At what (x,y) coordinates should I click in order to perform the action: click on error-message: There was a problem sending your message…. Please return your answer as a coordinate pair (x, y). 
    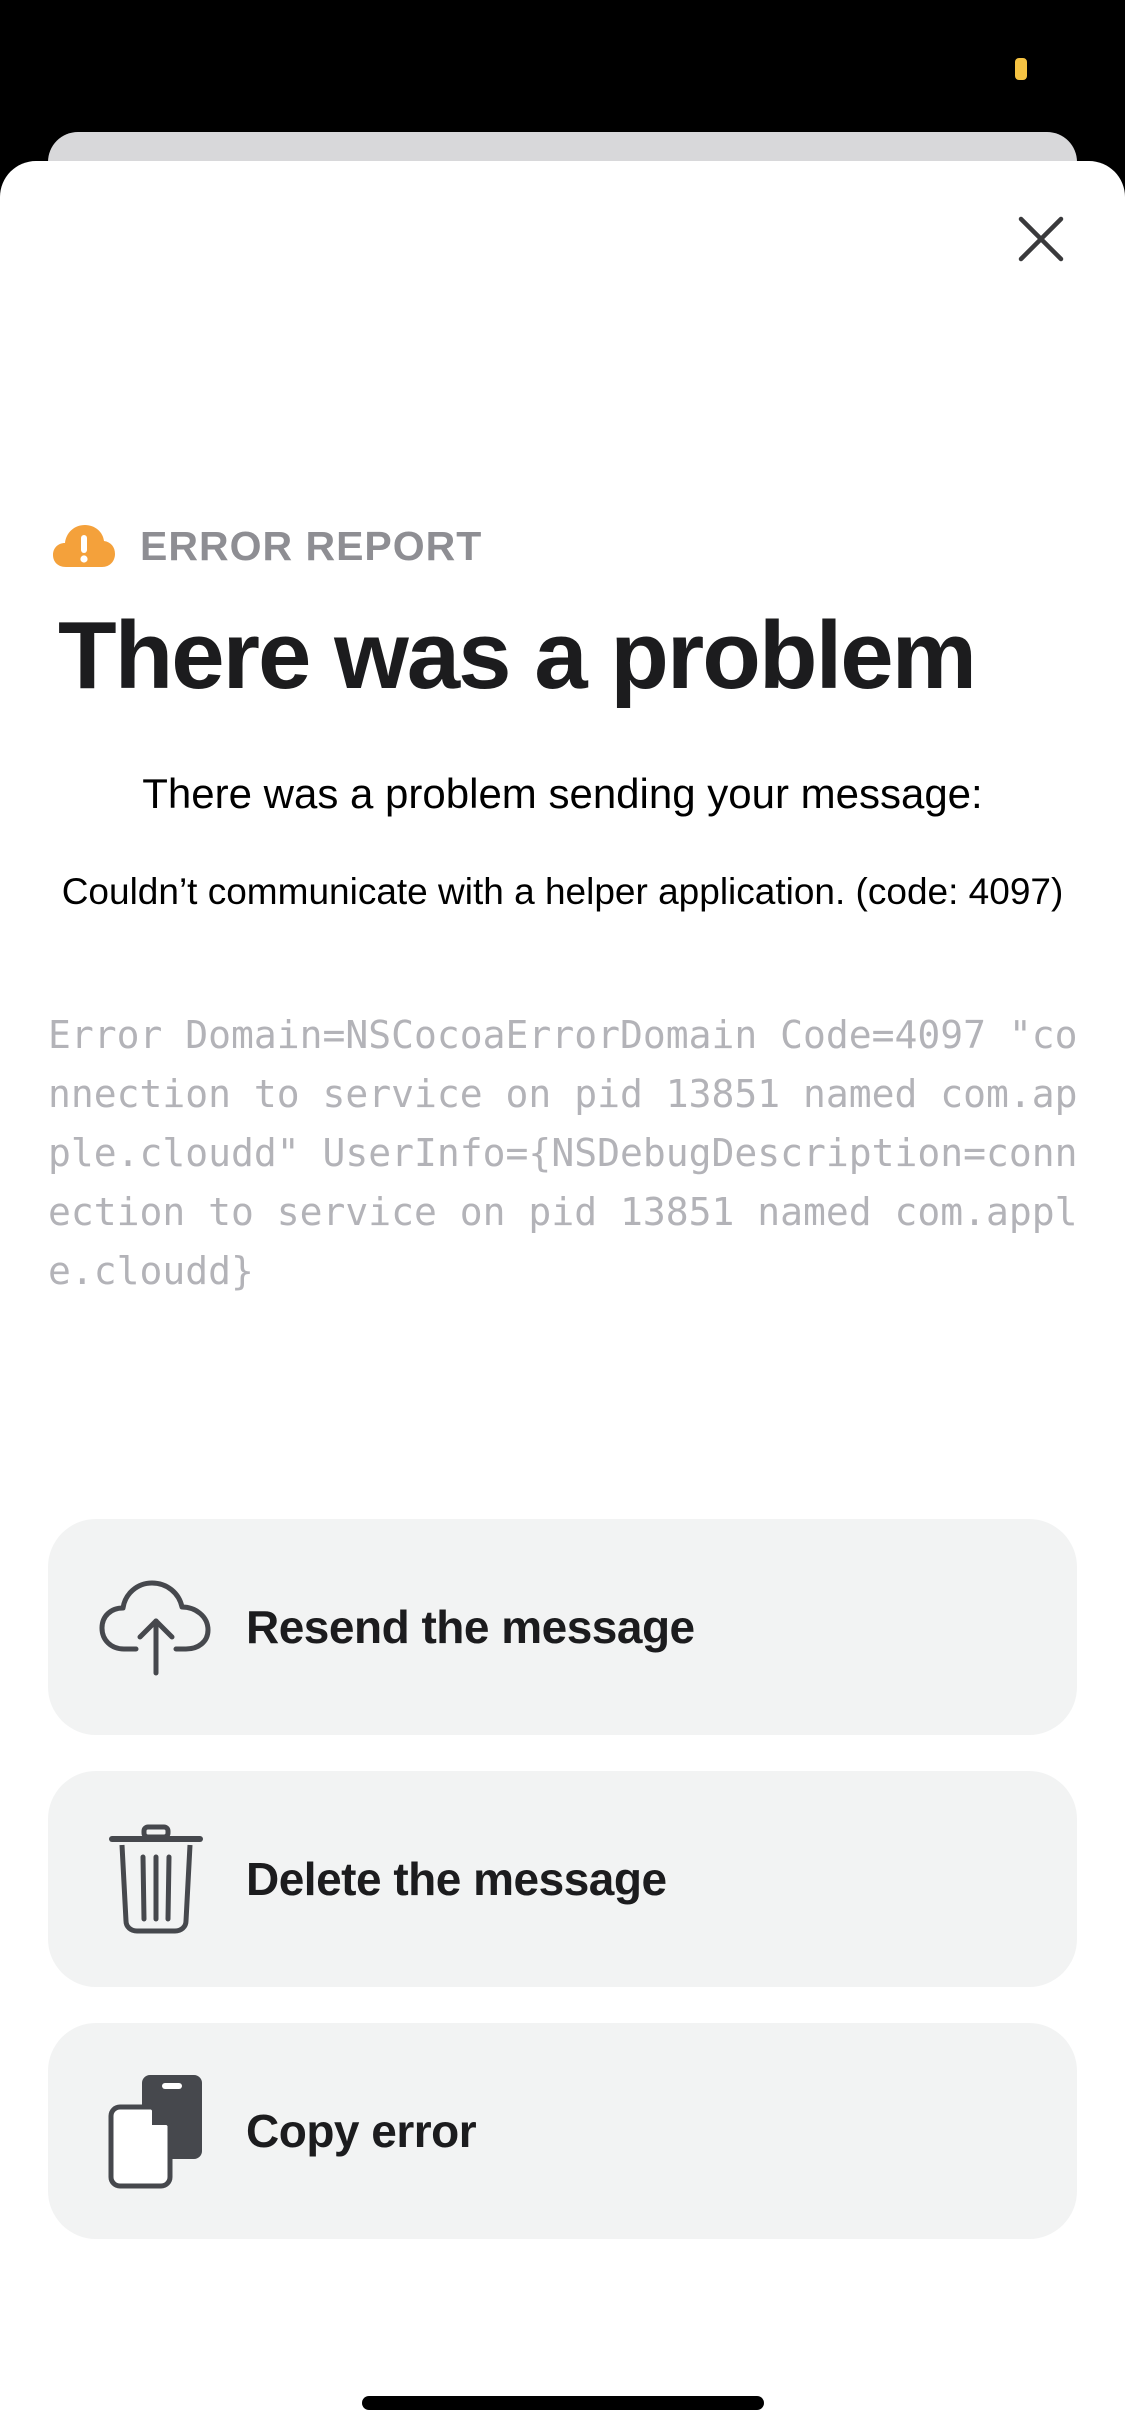
    Looking at the image, I should click on (562, 793).